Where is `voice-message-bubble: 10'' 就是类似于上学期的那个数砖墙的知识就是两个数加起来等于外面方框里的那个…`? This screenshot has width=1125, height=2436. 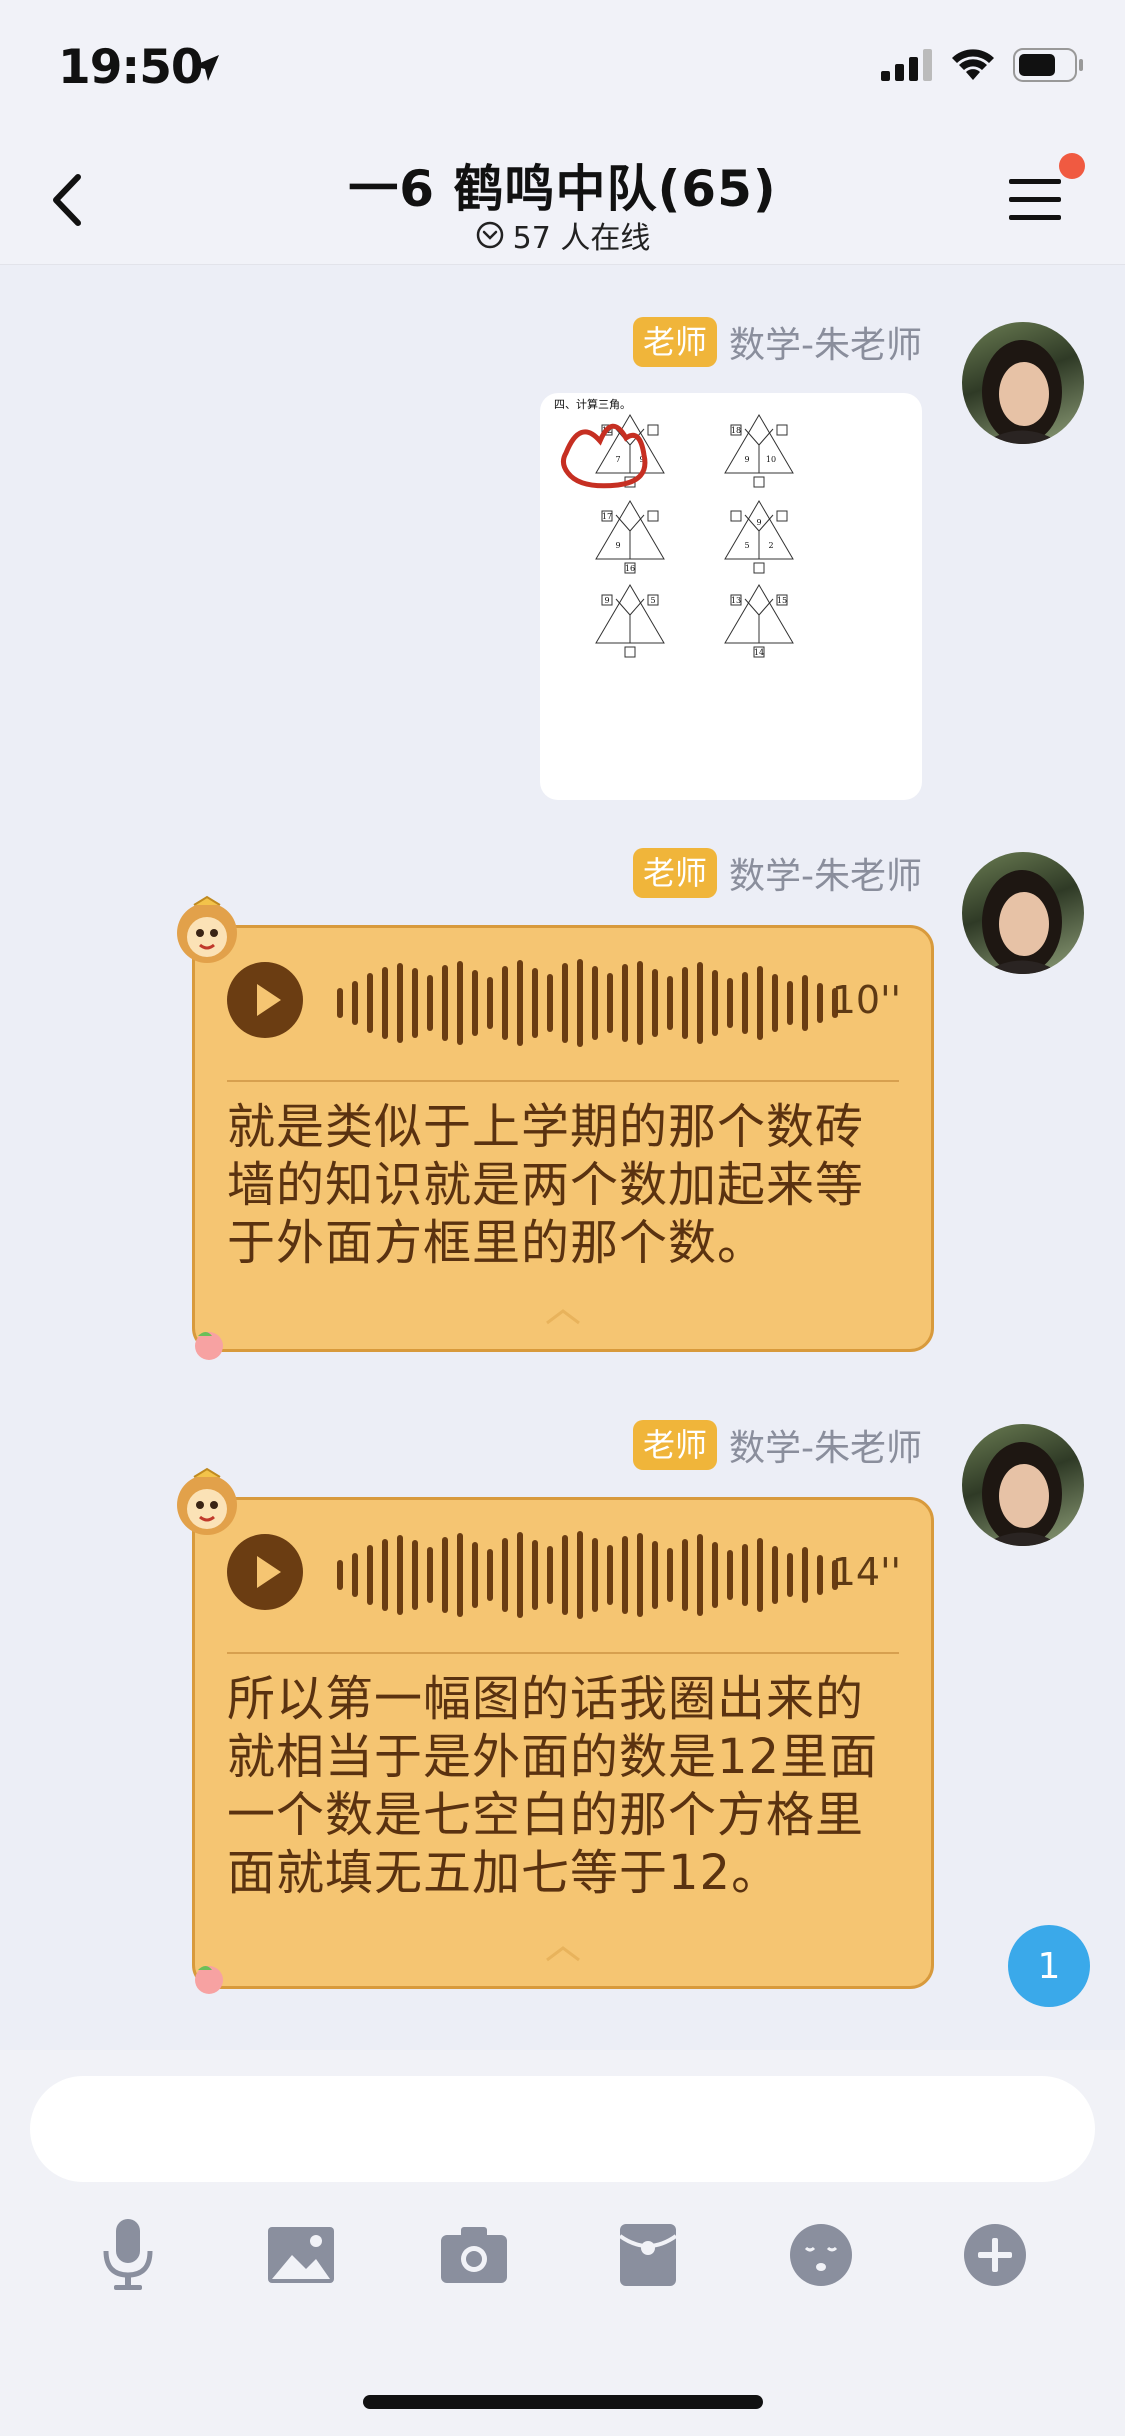 voice-message-bubble: 10'' 就是类似于上学期的那个数砖墙的知识就是两个数加起来等于外面方框里的那个… is located at coordinates (563, 1138).